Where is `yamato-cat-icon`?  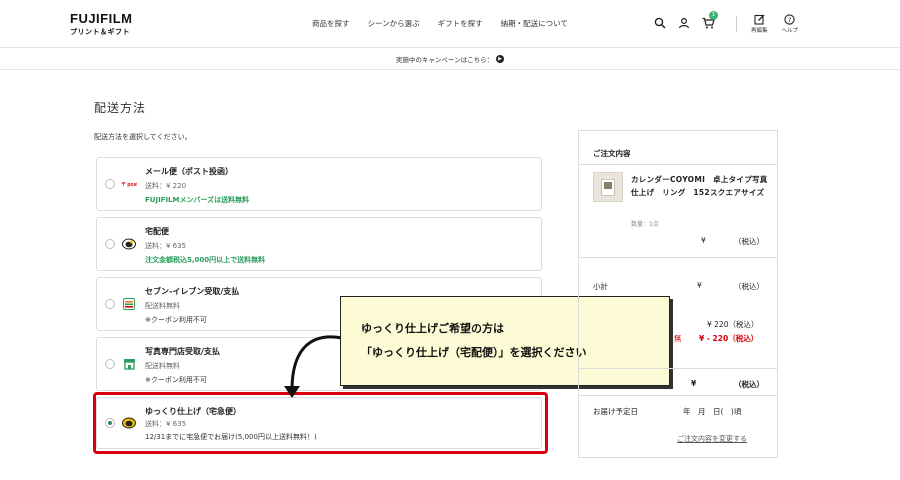
yamato-cat-icon is located at coordinates (129, 244).